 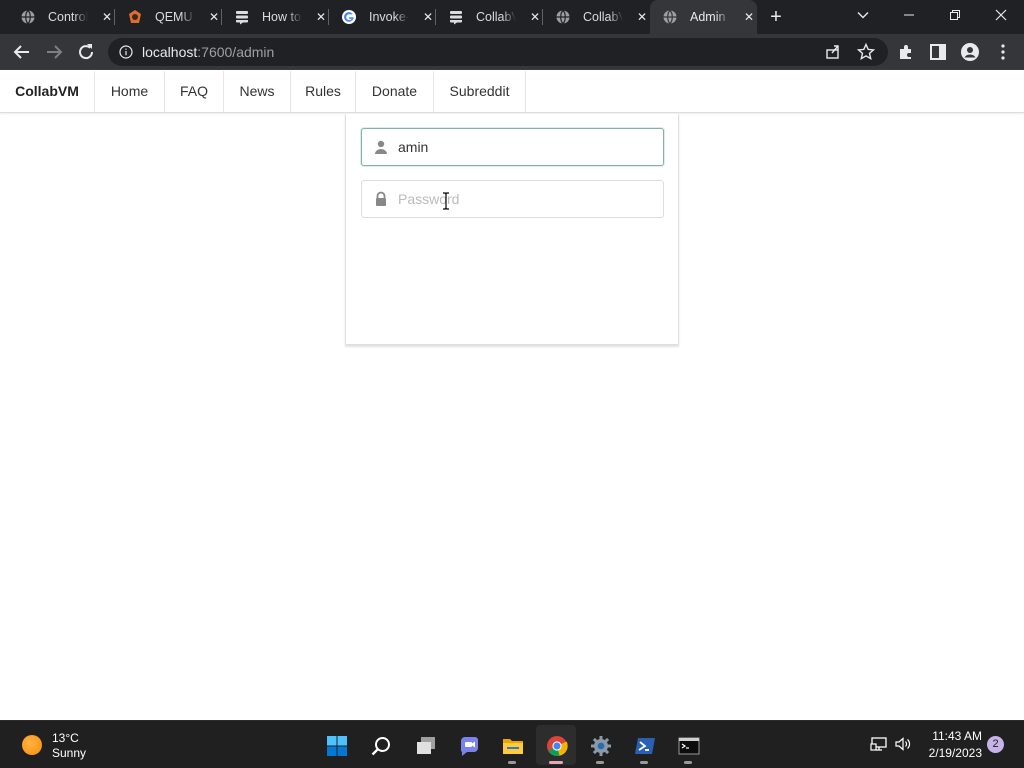 I want to click on password-input, so click(x=525, y=199).